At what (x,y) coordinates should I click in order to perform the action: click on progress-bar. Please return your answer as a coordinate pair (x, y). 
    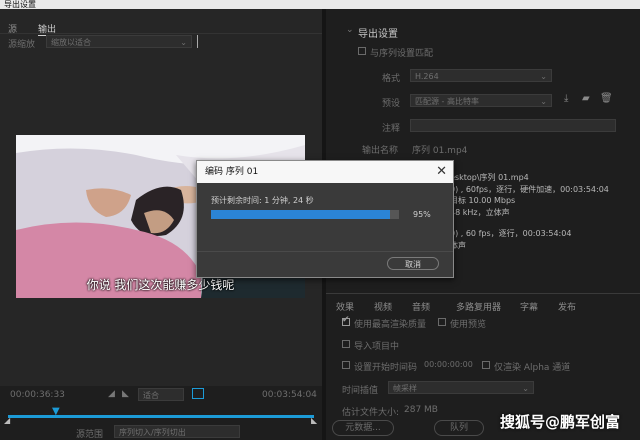
    Looking at the image, I should click on (305, 214).